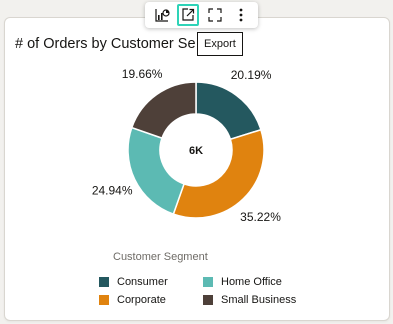 The height and width of the screenshot is (324, 393). Describe the element at coordinates (160, 257) in the screenshot. I see `legend-title: Customer Segment` at that location.